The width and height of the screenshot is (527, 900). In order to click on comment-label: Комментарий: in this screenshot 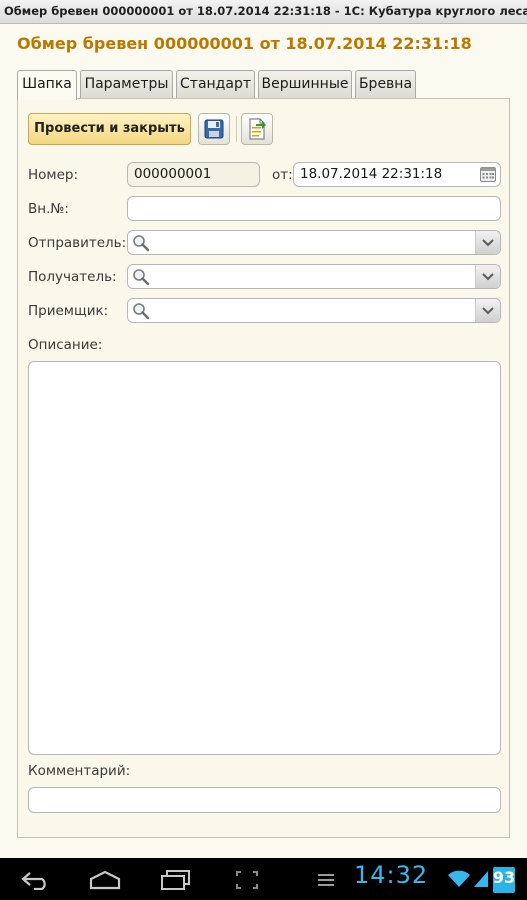, I will do `click(79, 771)`.